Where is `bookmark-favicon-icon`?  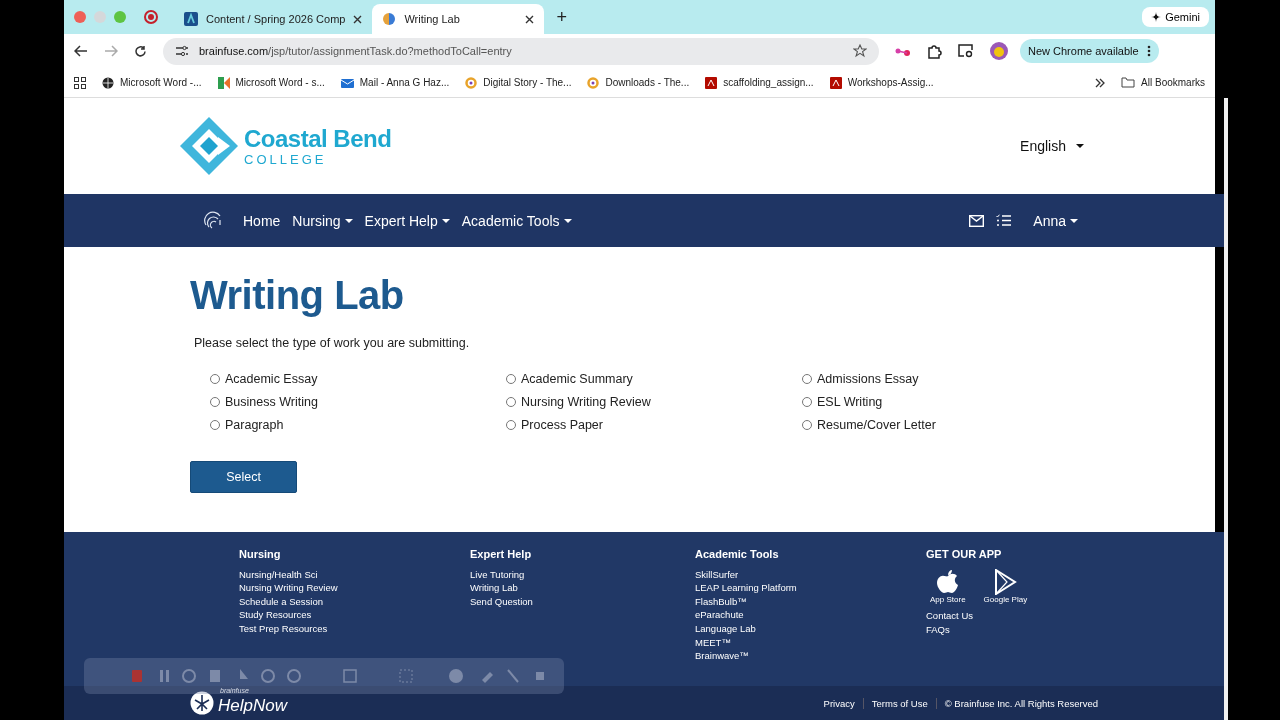
bookmark-favicon-icon is located at coordinates (223, 82).